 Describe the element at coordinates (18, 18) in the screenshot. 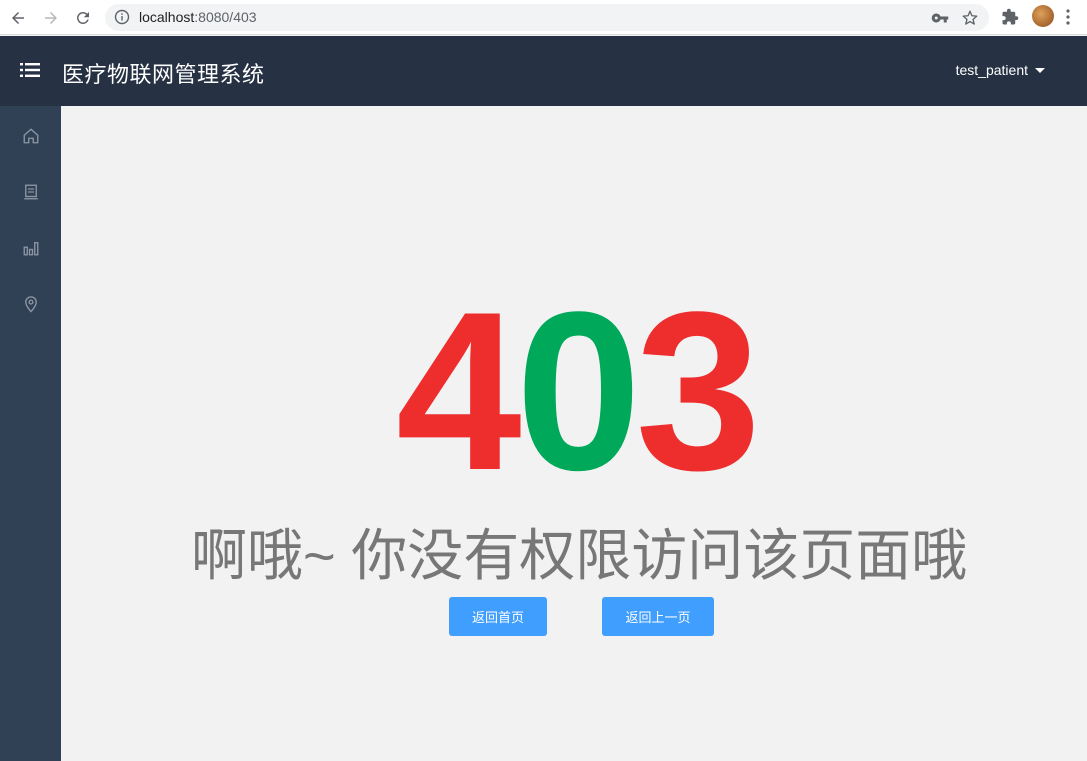

I see `back-arrow-icon` at that location.